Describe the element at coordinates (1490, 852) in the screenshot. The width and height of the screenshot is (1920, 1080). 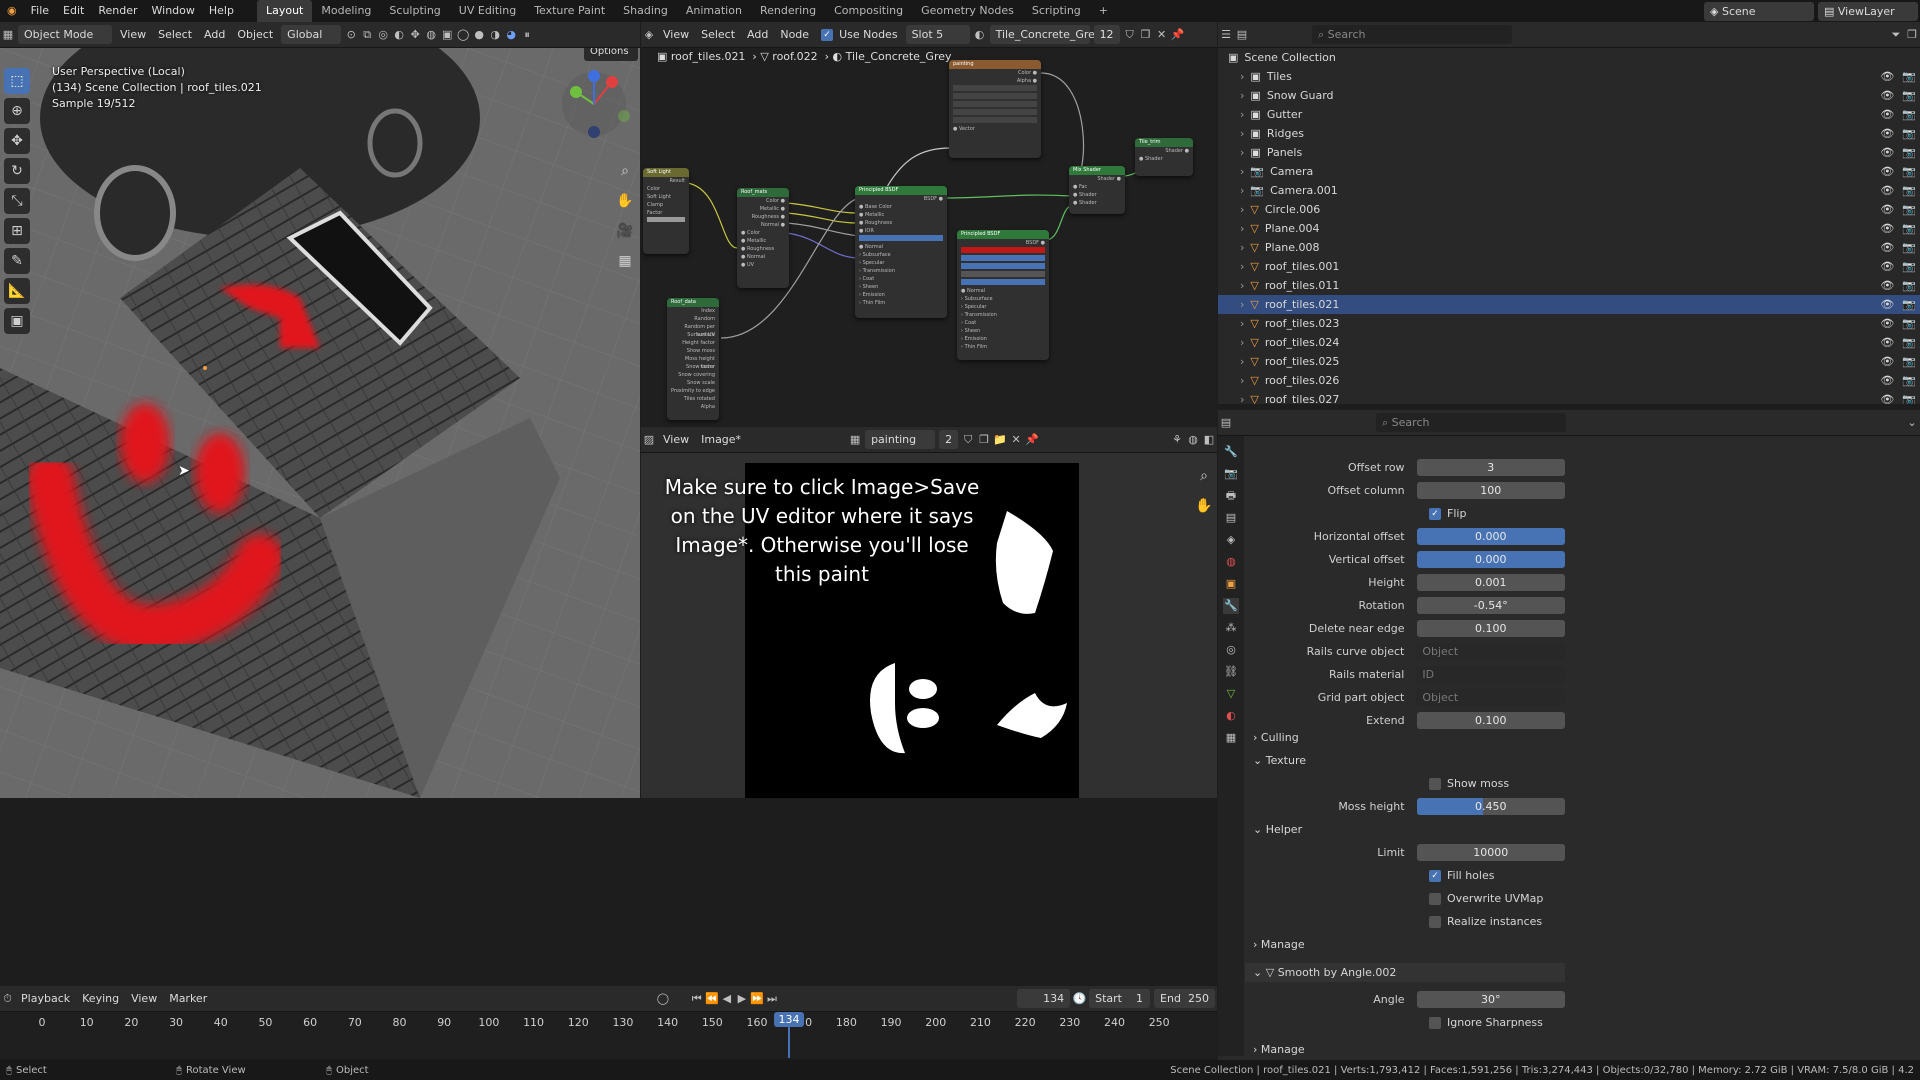
I see `limit-field: 10000` at that location.